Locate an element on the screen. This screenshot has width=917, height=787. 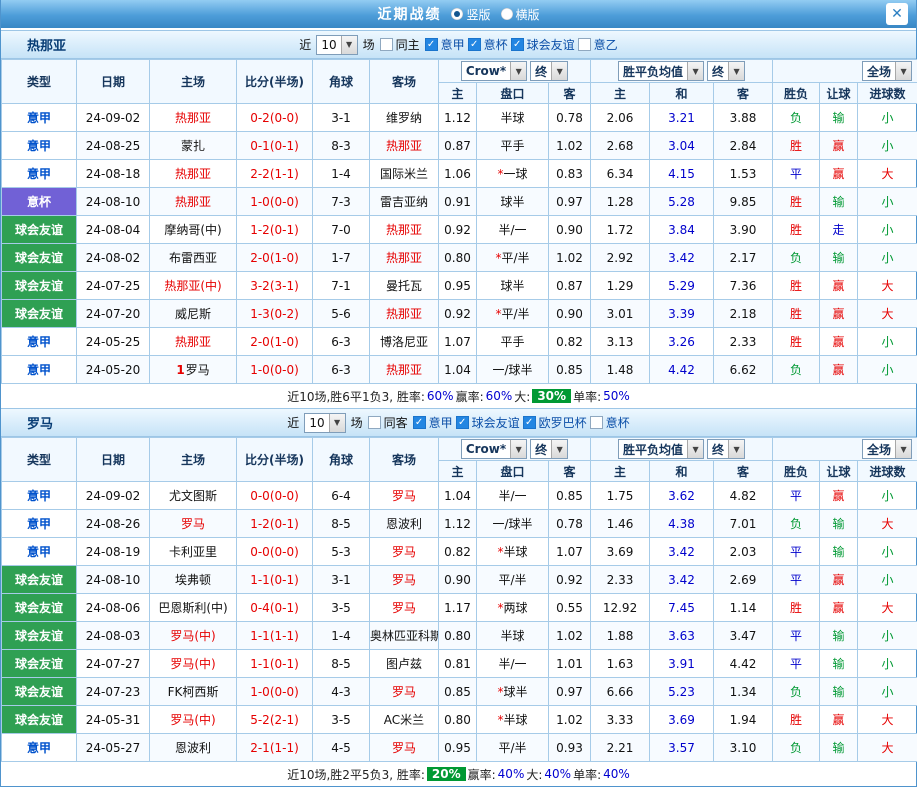
home-team-name: 卡利亚里 is located at coordinates (193, 552).